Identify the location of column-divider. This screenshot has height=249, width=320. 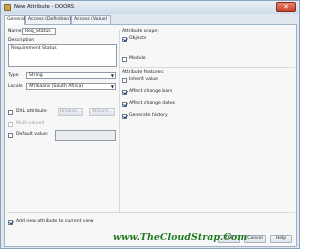
(119, 121).